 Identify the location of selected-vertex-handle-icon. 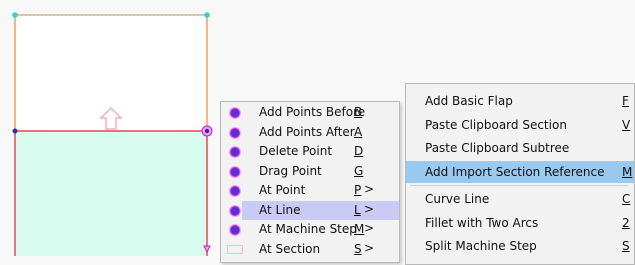
(207, 131).